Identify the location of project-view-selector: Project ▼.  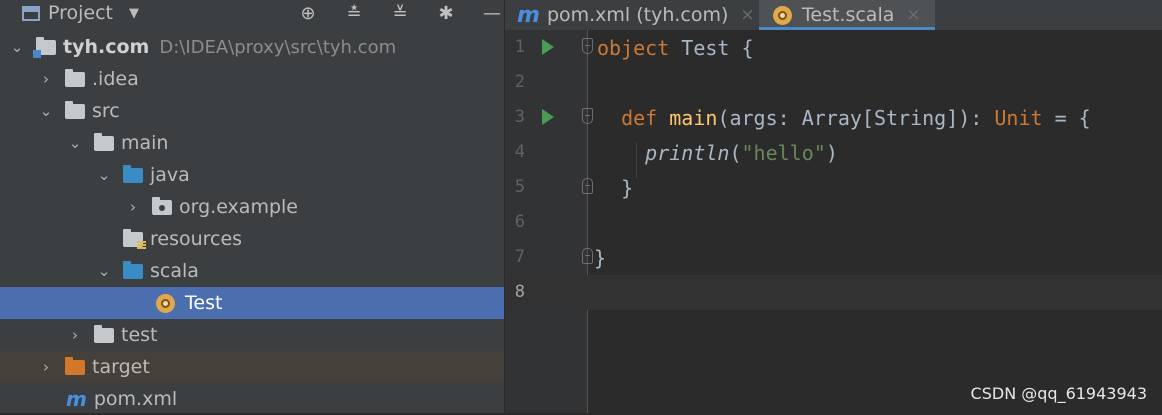
(80, 13).